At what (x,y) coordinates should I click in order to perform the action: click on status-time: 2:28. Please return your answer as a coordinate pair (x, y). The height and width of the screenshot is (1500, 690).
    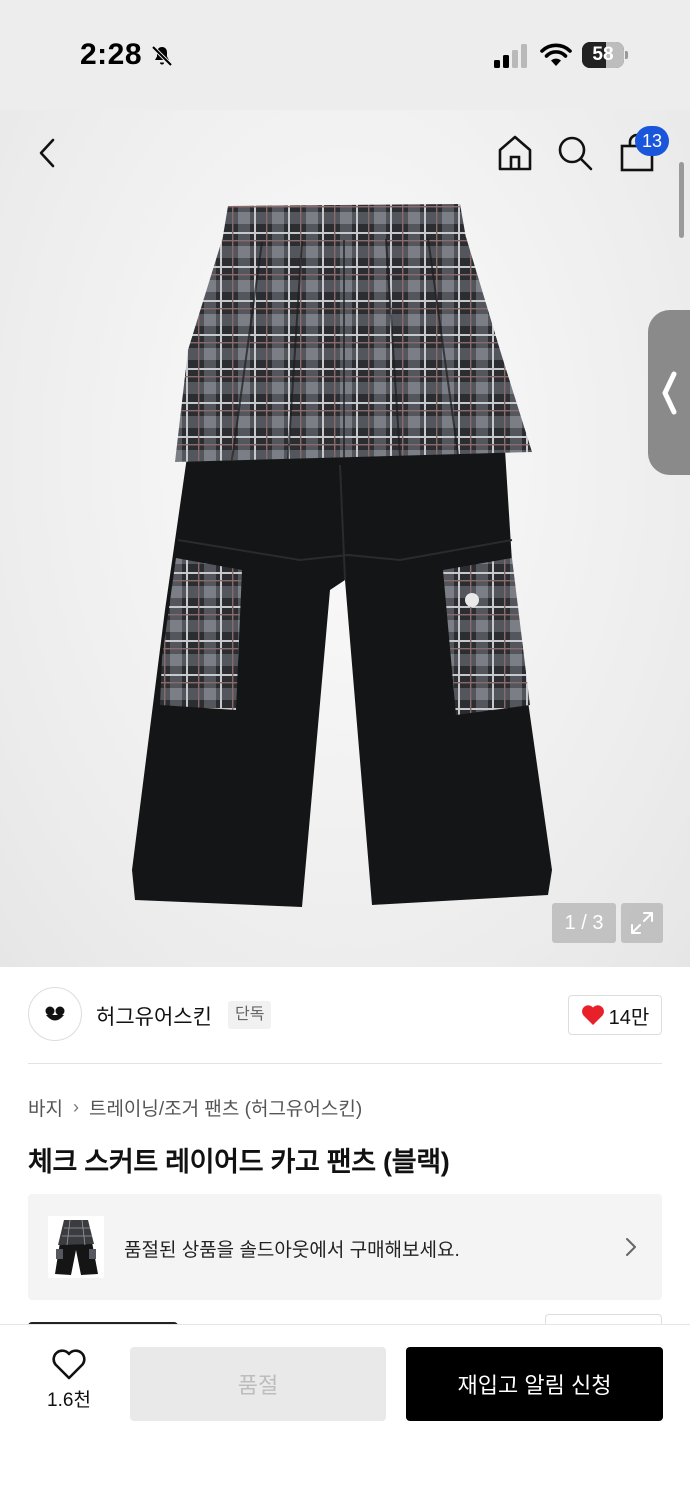
    Looking at the image, I should click on (111, 54).